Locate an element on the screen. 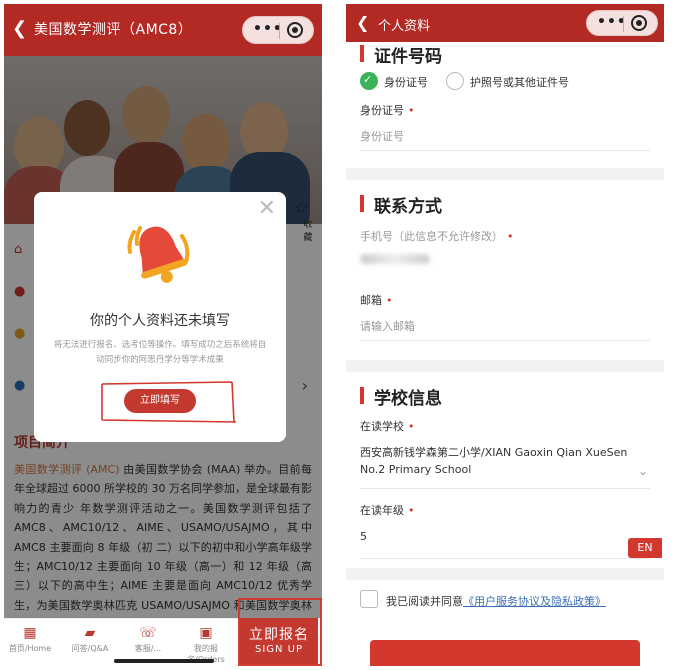 This screenshot has width=674, height=670. phone-icon: ☏ is located at coordinates (148, 633).